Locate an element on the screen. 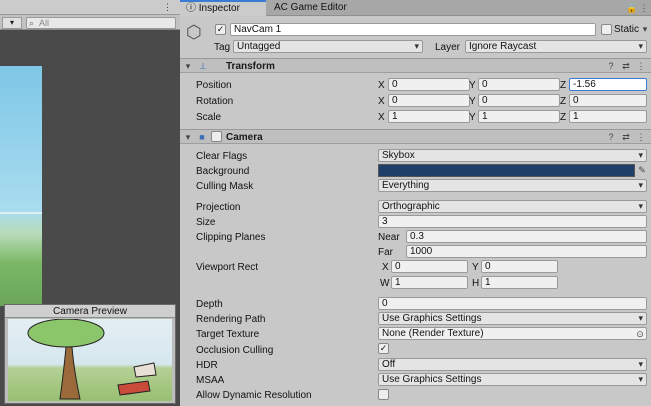 The image size is (651, 406). rotation-label: Rotation is located at coordinates (215, 101).